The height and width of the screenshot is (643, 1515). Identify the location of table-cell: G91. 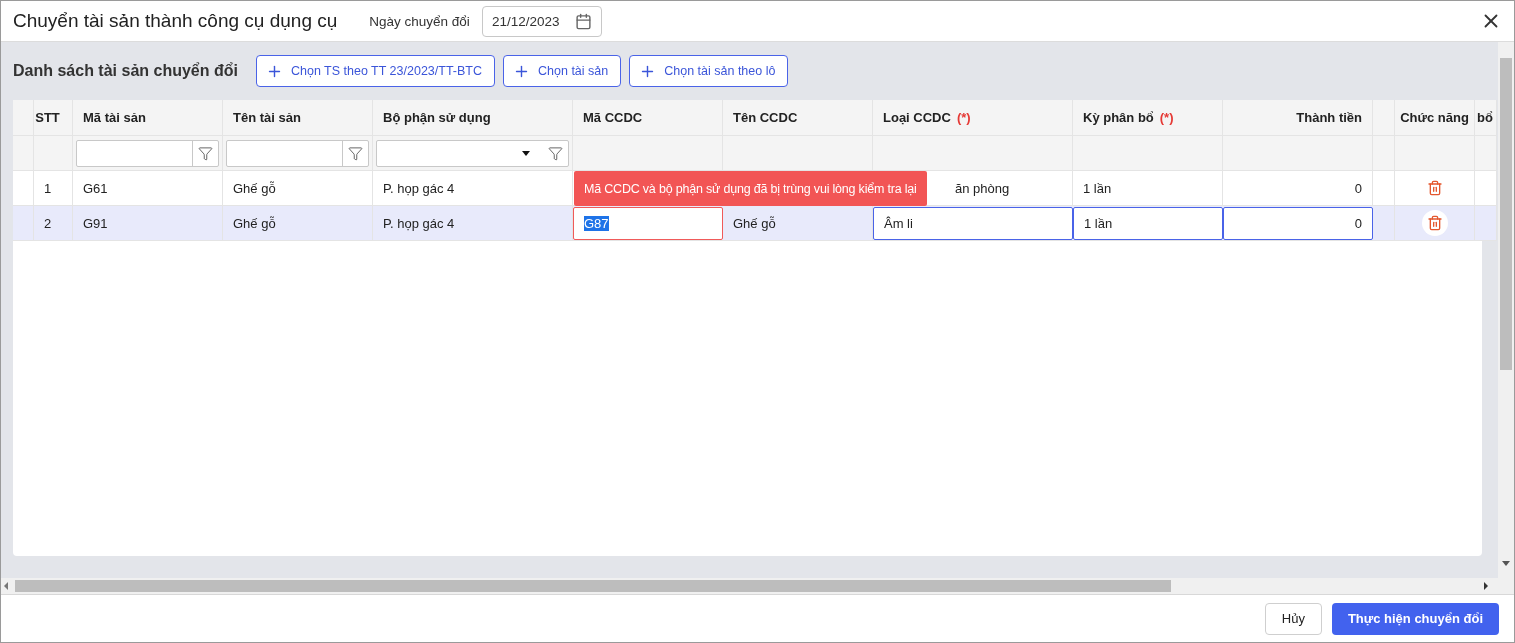
(148, 223).